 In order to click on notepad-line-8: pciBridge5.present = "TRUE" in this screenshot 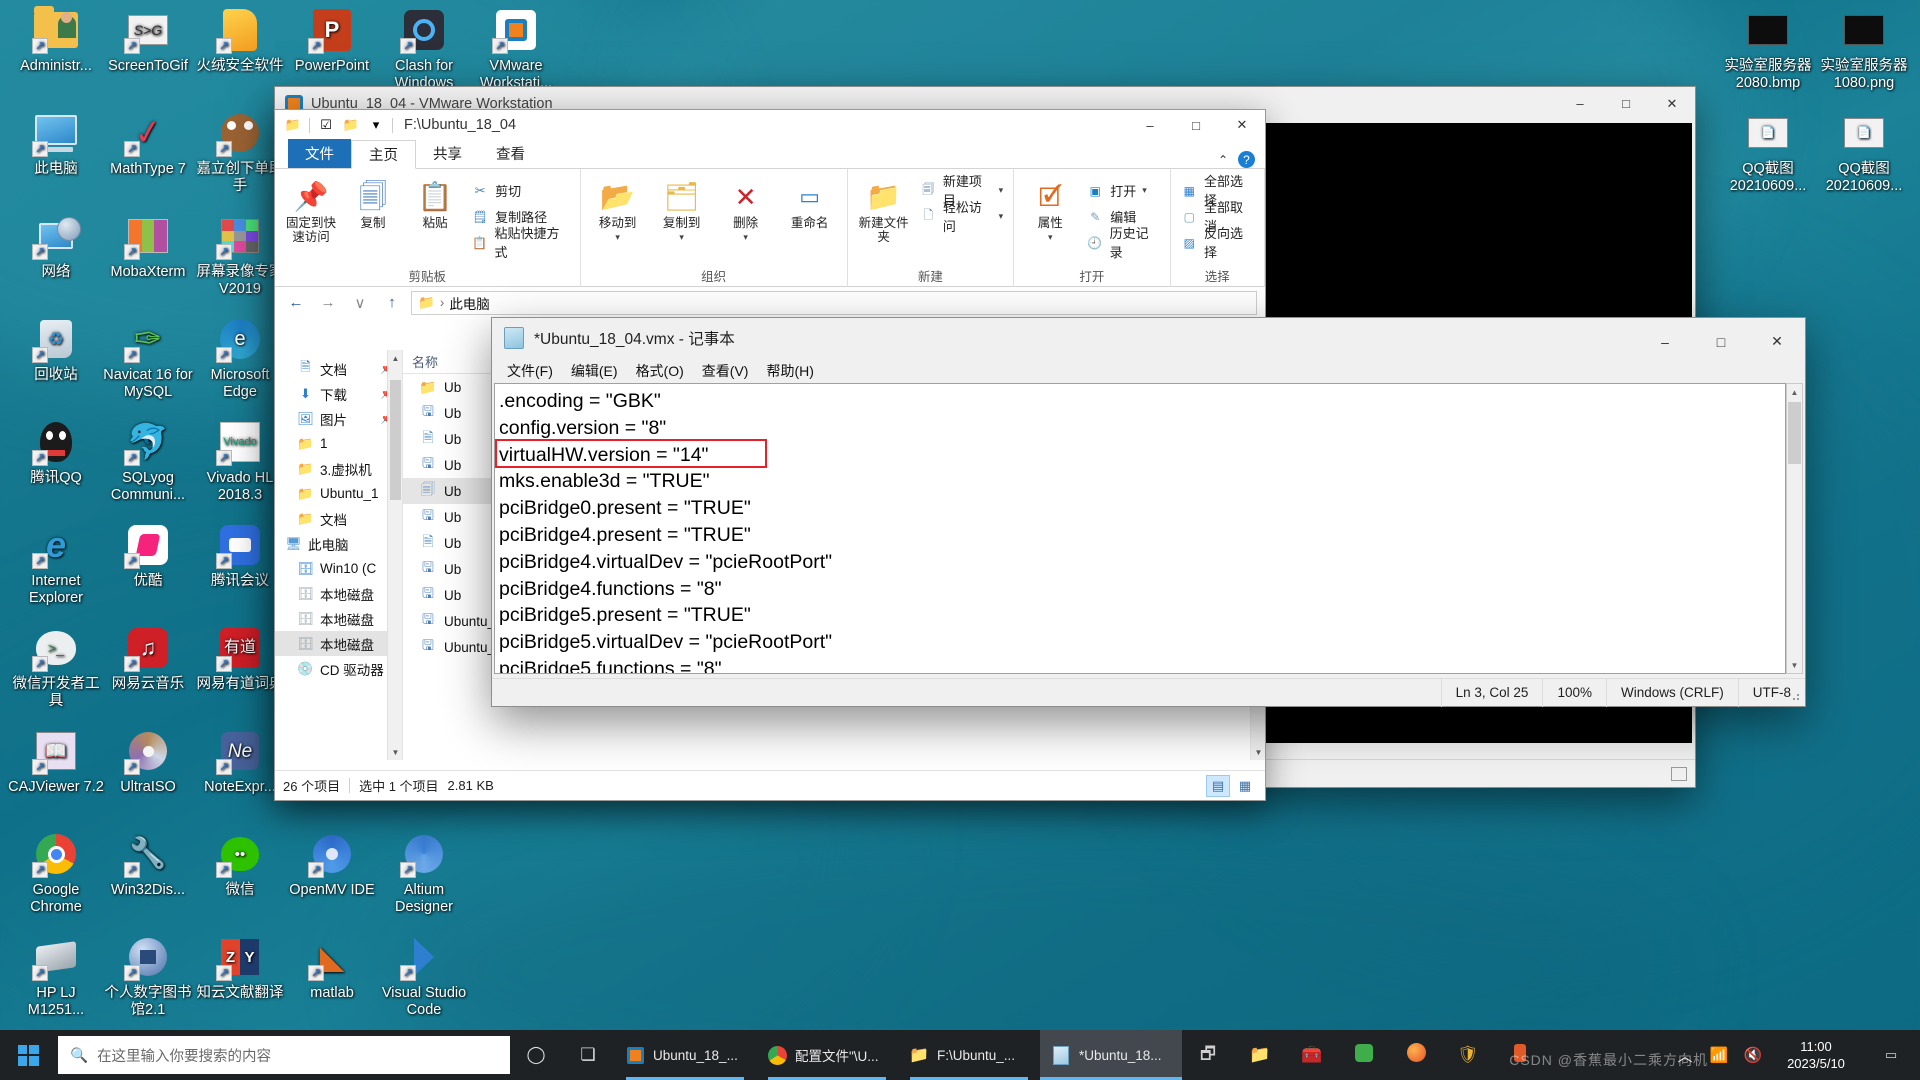, I will do `click(1142, 615)`.